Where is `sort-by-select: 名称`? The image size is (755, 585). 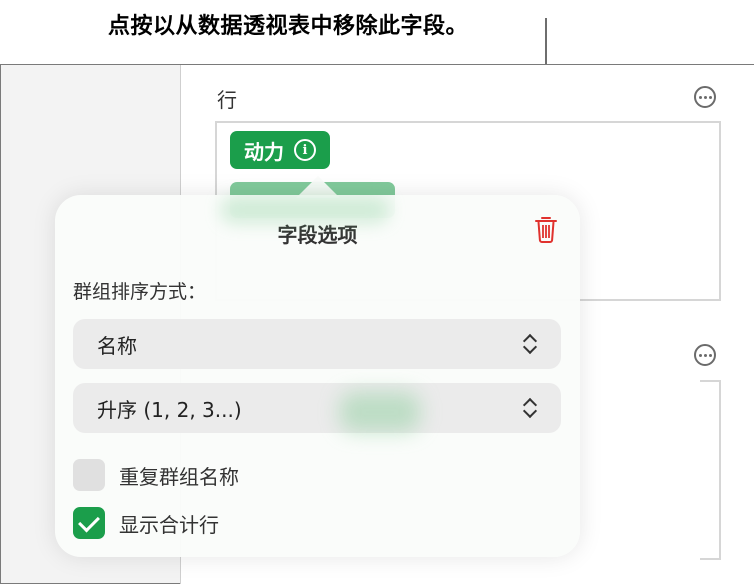 sort-by-select: 名称 is located at coordinates (317, 344).